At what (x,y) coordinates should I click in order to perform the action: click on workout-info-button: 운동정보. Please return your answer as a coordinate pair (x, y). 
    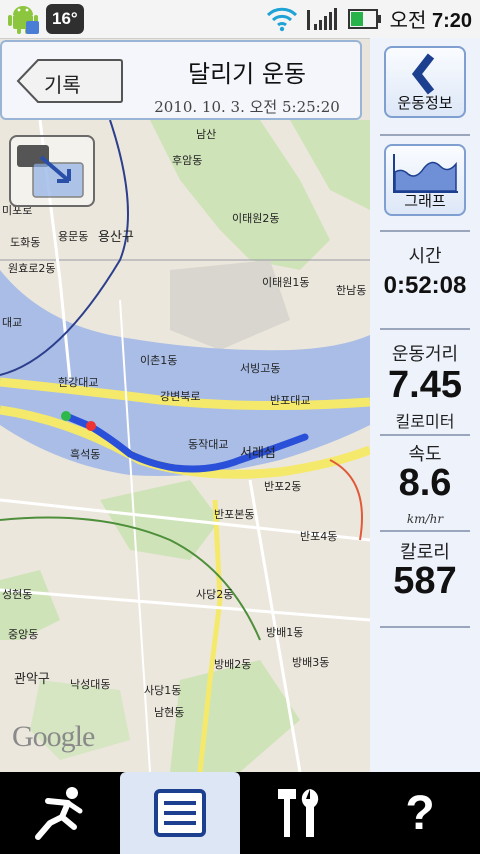
    Looking at the image, I should click on (425, 82).